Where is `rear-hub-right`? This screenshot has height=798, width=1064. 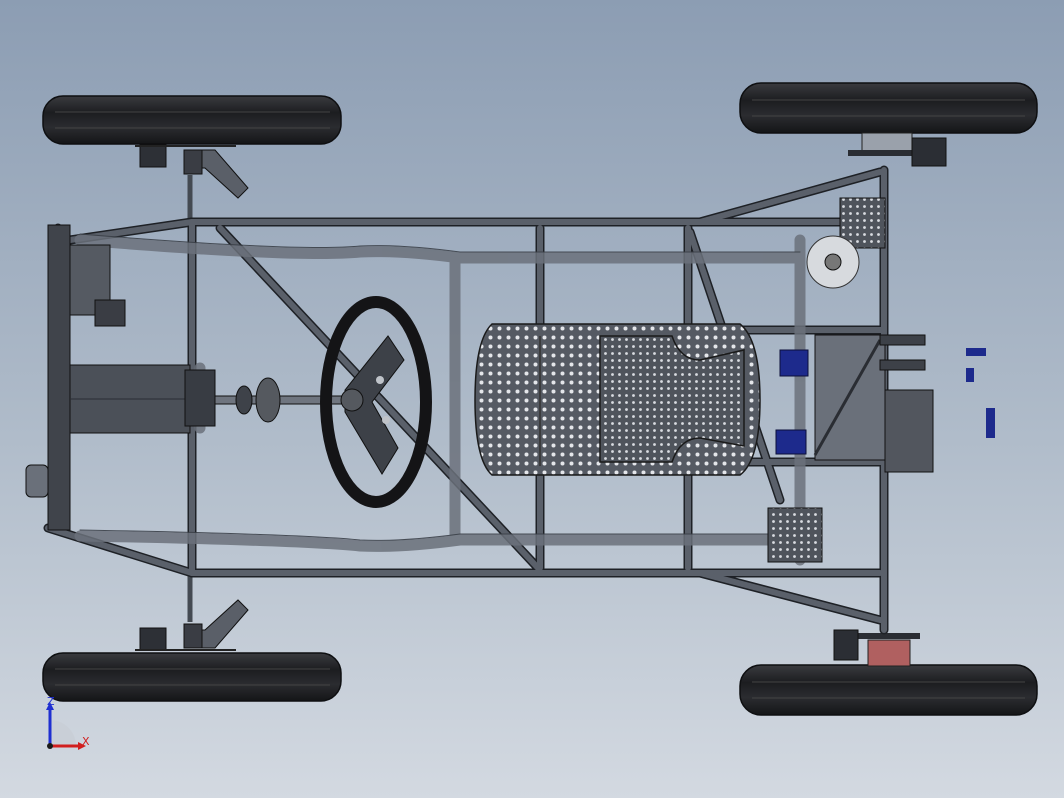 rear-hub-right is located at coordinates (876, 648).